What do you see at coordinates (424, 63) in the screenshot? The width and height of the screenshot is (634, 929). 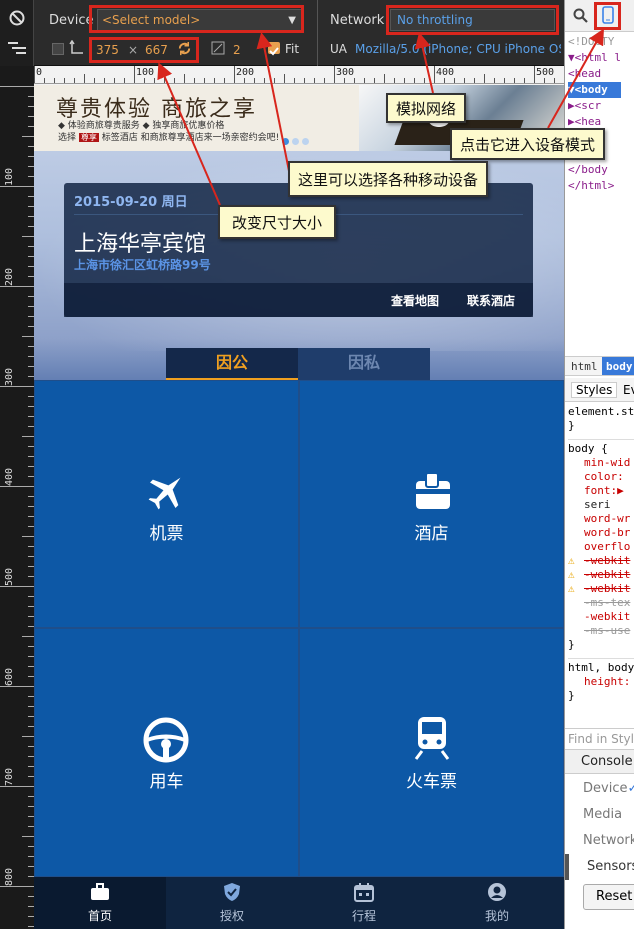 I see `arrow-network` at bounding box center [424, 63].